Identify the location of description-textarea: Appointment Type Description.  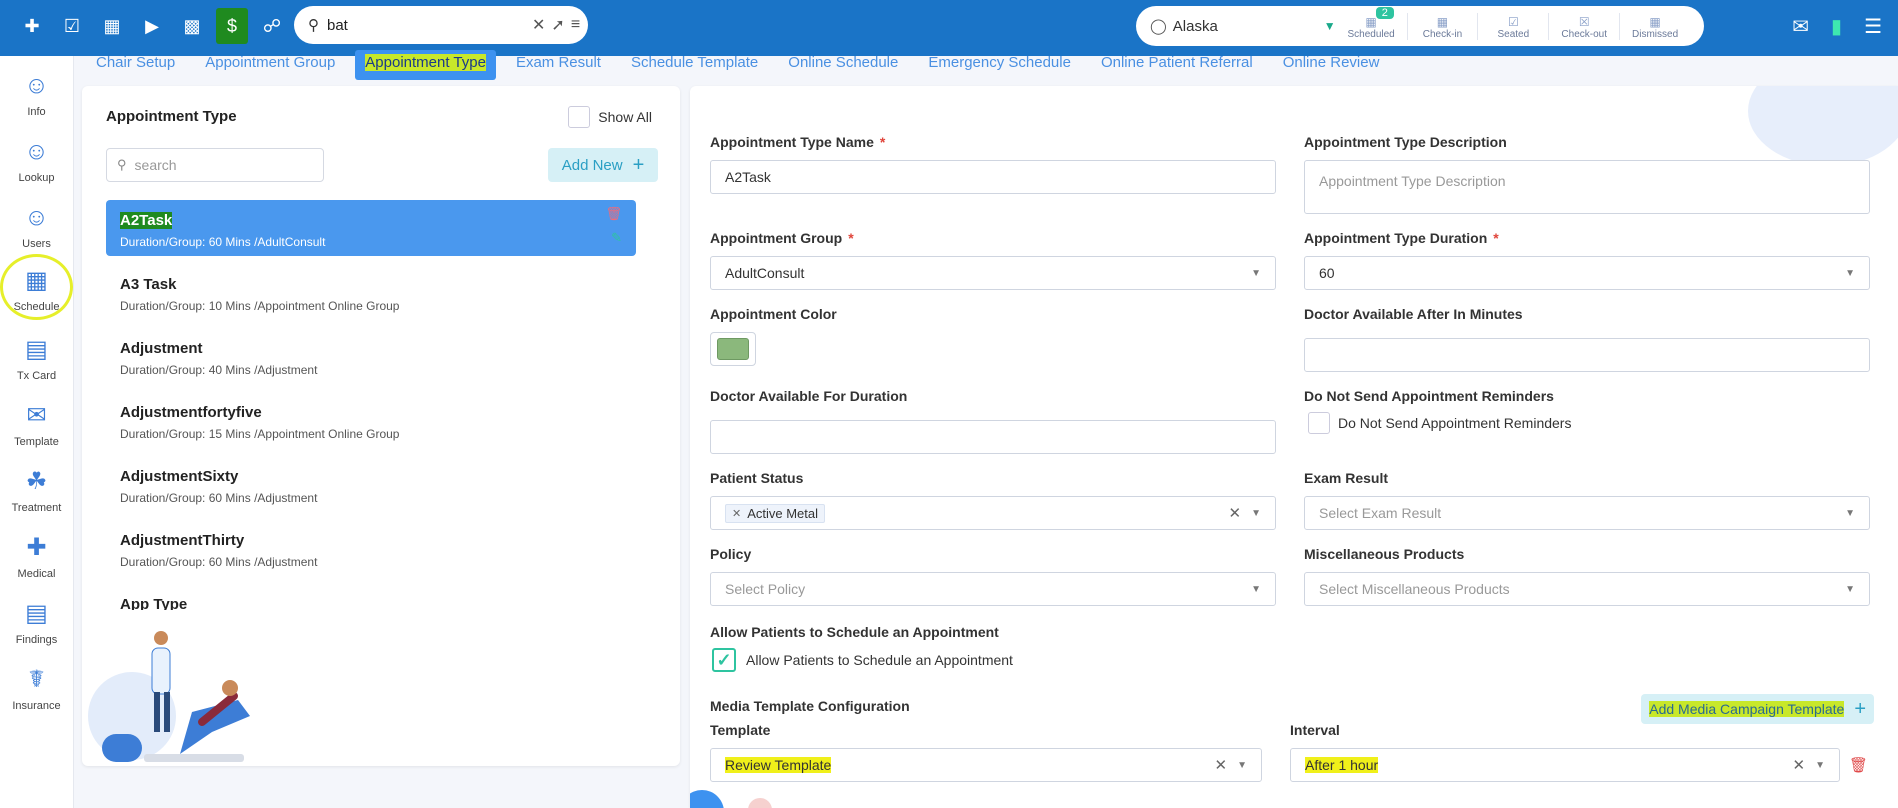
(1587, 187).